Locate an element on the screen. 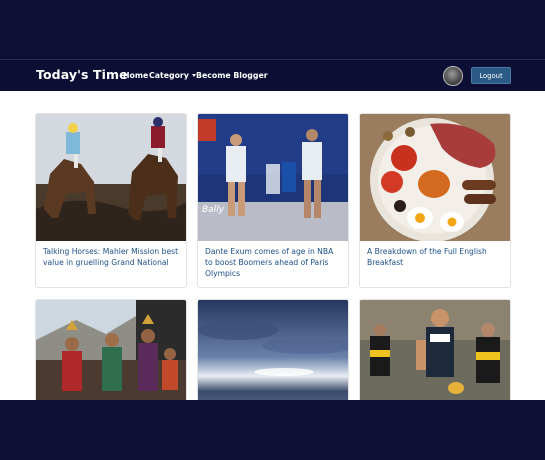  horse-racing-illustration is located at coordinates (111, 177).